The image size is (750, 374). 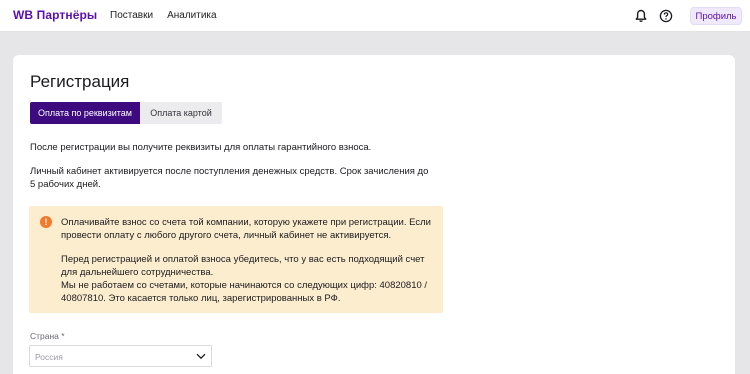 What do you see at coordinates (192, 15) in the screenshot?
I see `nav-item-analytics: Аналитика` at bounding box center [192, 15].